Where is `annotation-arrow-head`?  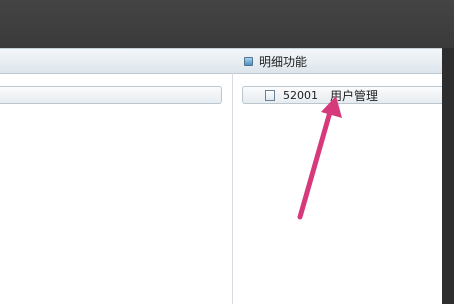
annotation-arrow-head is located at coordinates (331, 107).